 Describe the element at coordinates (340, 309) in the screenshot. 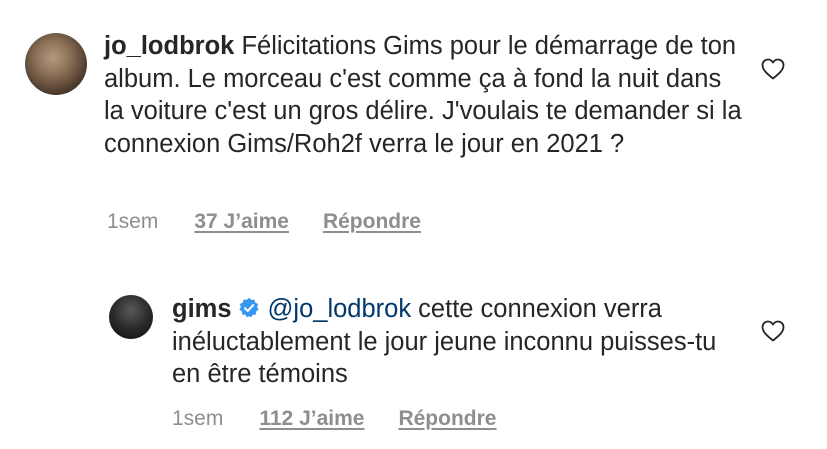

I see `mention-link: @jo_lodbrok` at that location.